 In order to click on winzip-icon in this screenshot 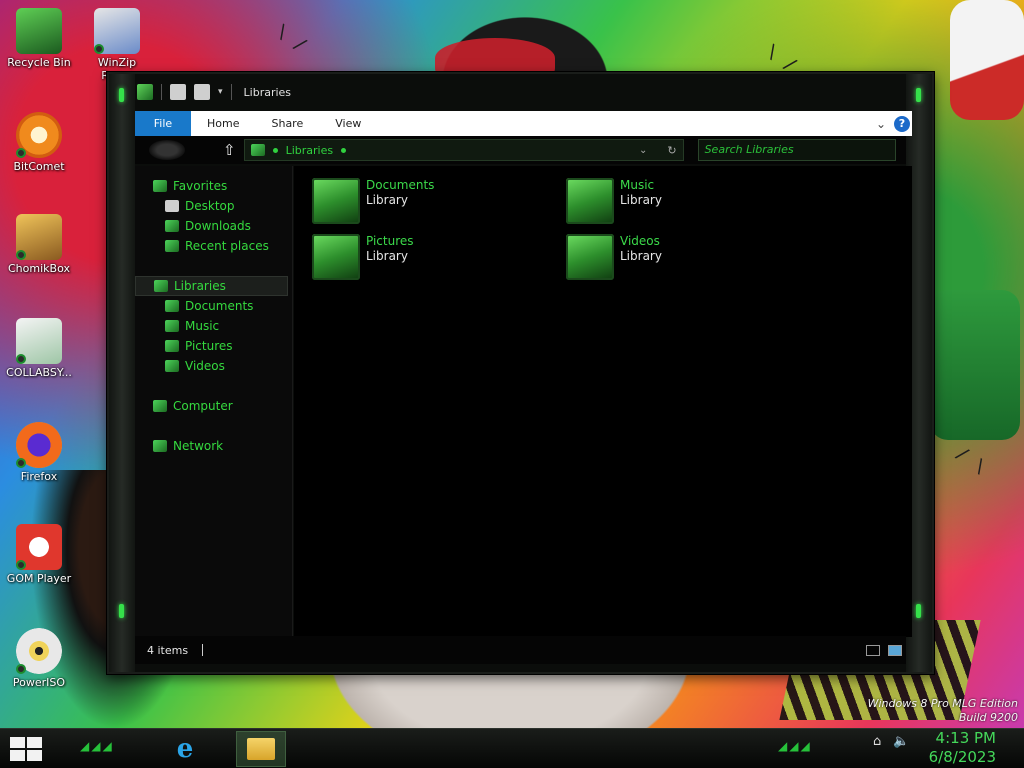, I will do `click(117, 31)`.